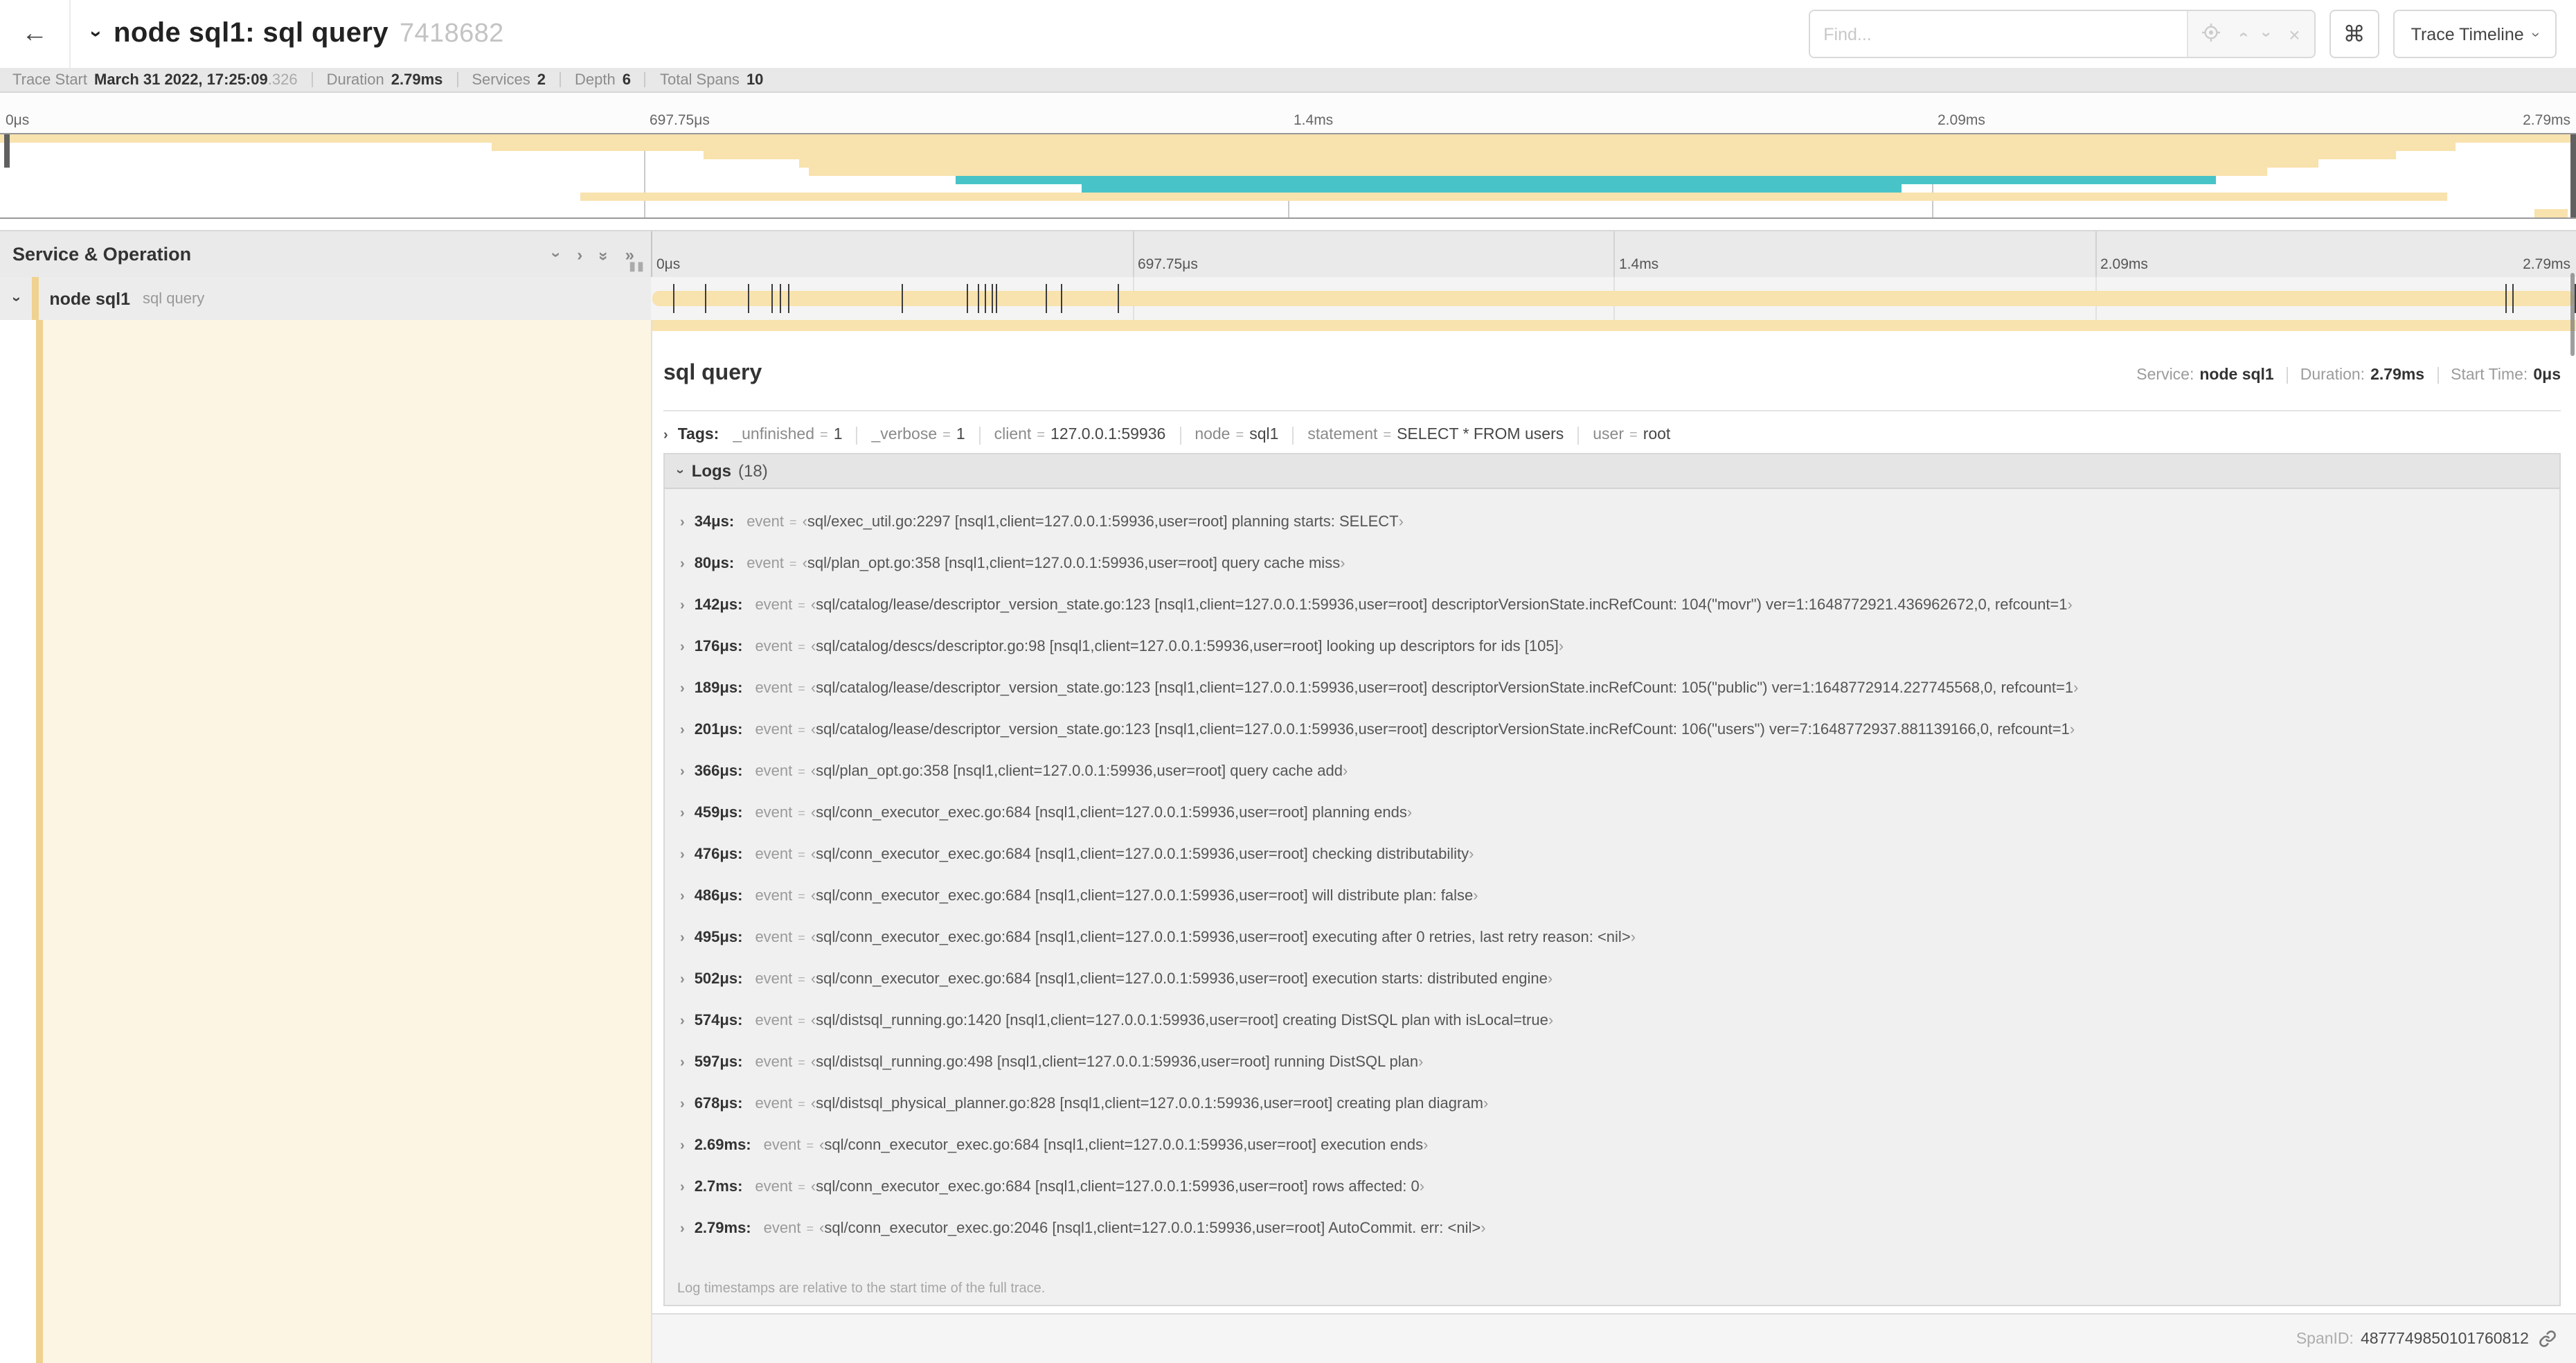  Describe the element at coordinates (325, 298) in the screenshot. I see `span-row-name-cell: › node sql1 sql query` at that location.